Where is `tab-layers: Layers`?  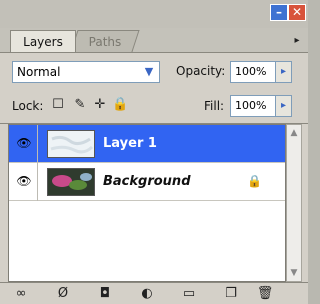 tab-layers: Layers is located at coordinates (43, 41).